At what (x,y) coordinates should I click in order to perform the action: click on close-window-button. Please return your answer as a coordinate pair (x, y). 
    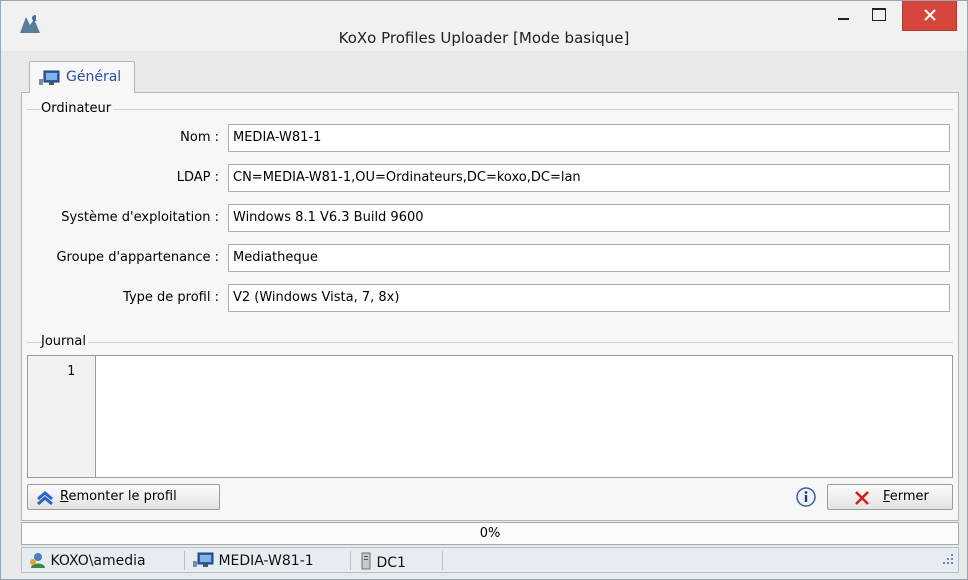
    Looking at the image, I should click on (929, 16).